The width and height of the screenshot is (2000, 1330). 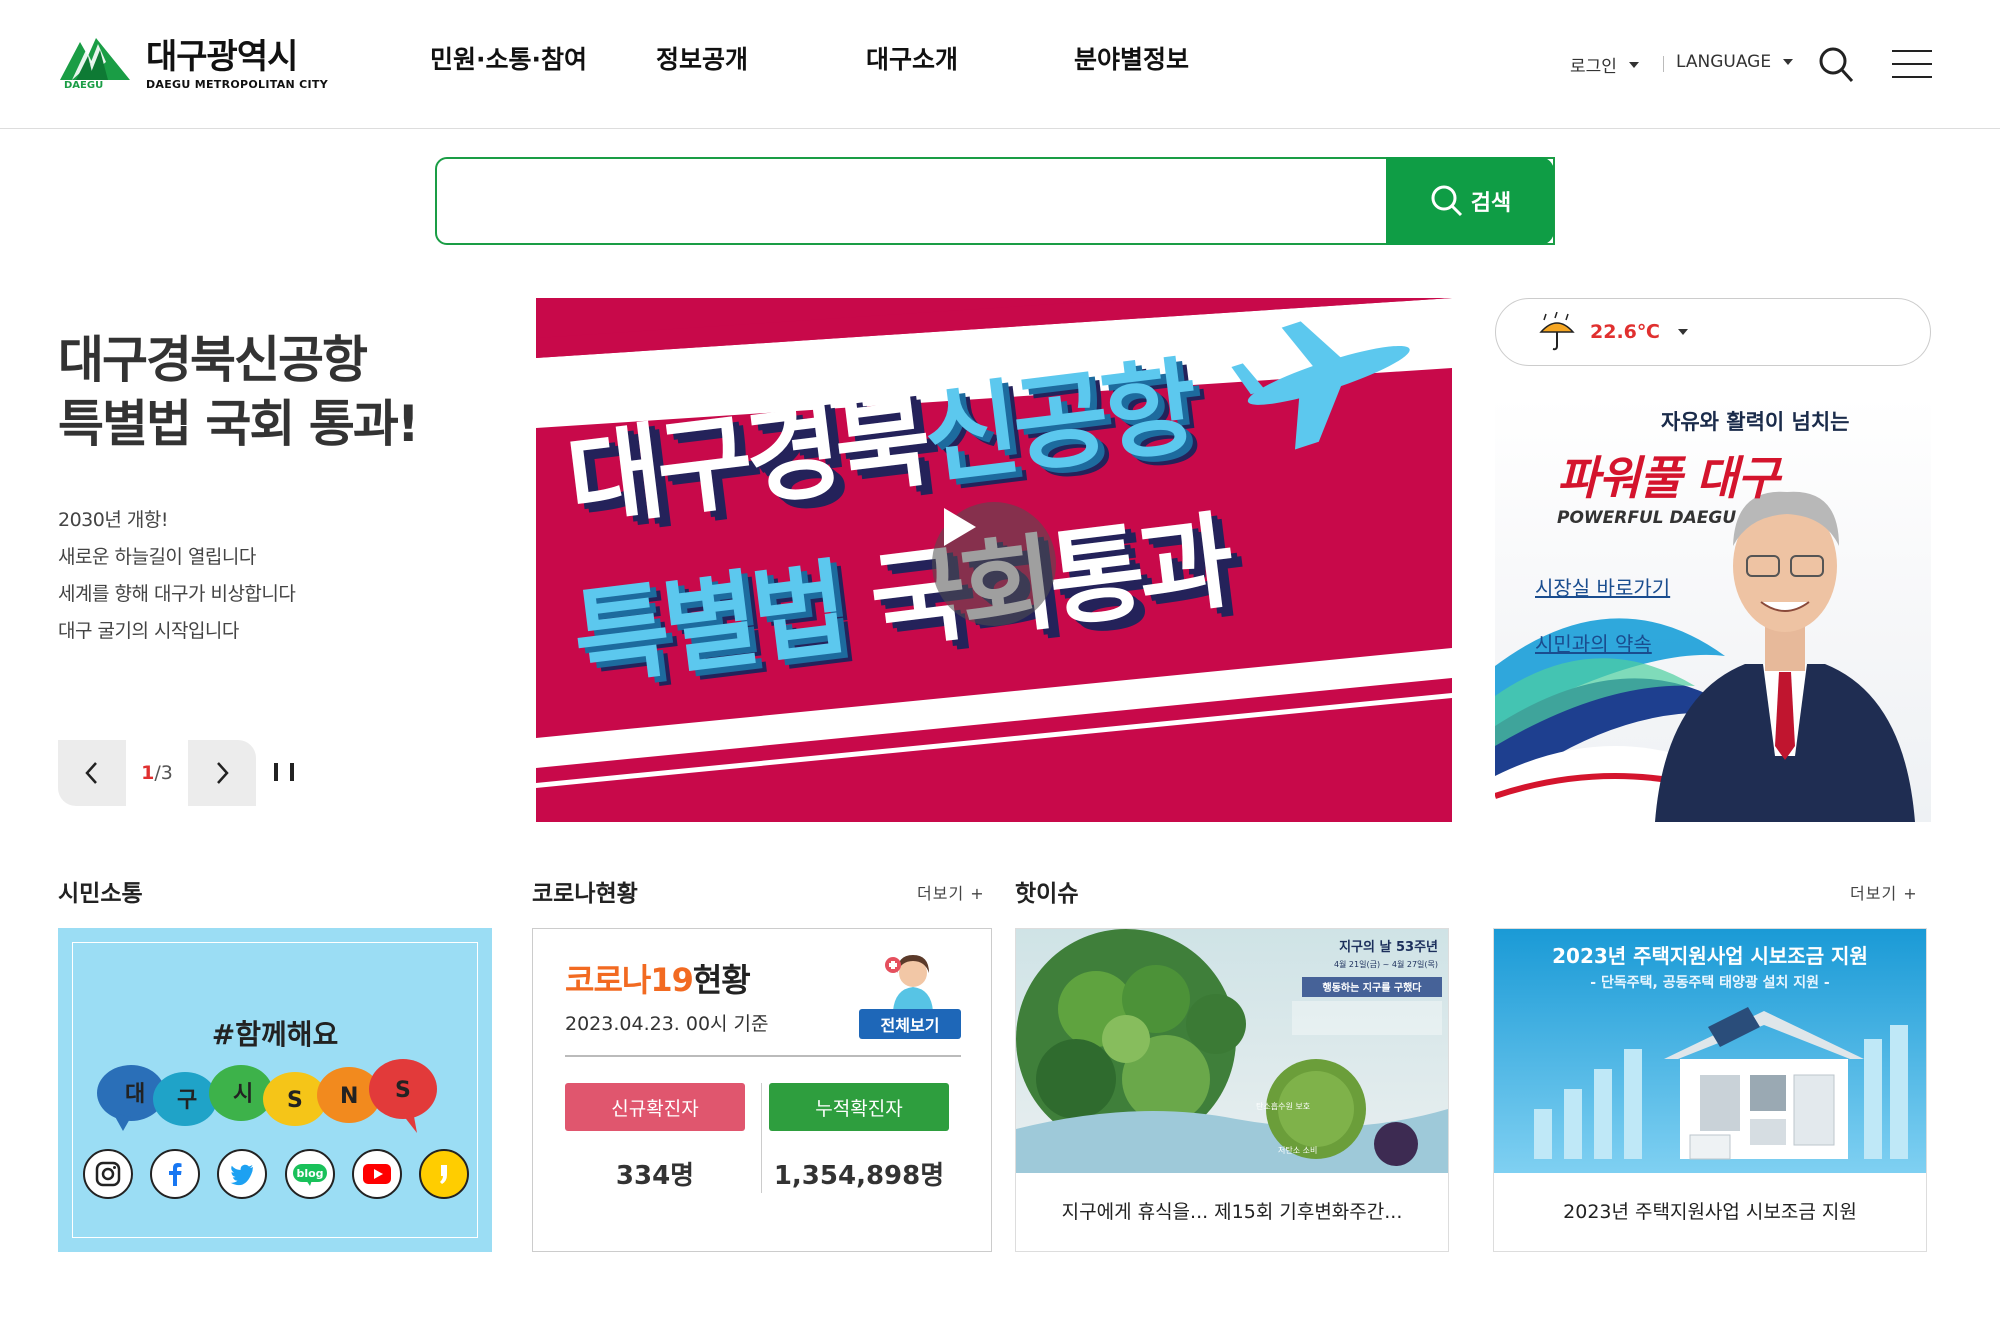 I want to click on hero-title: 대구경북신공항 특별법 국회 통과!, so click(x=239, y=392).